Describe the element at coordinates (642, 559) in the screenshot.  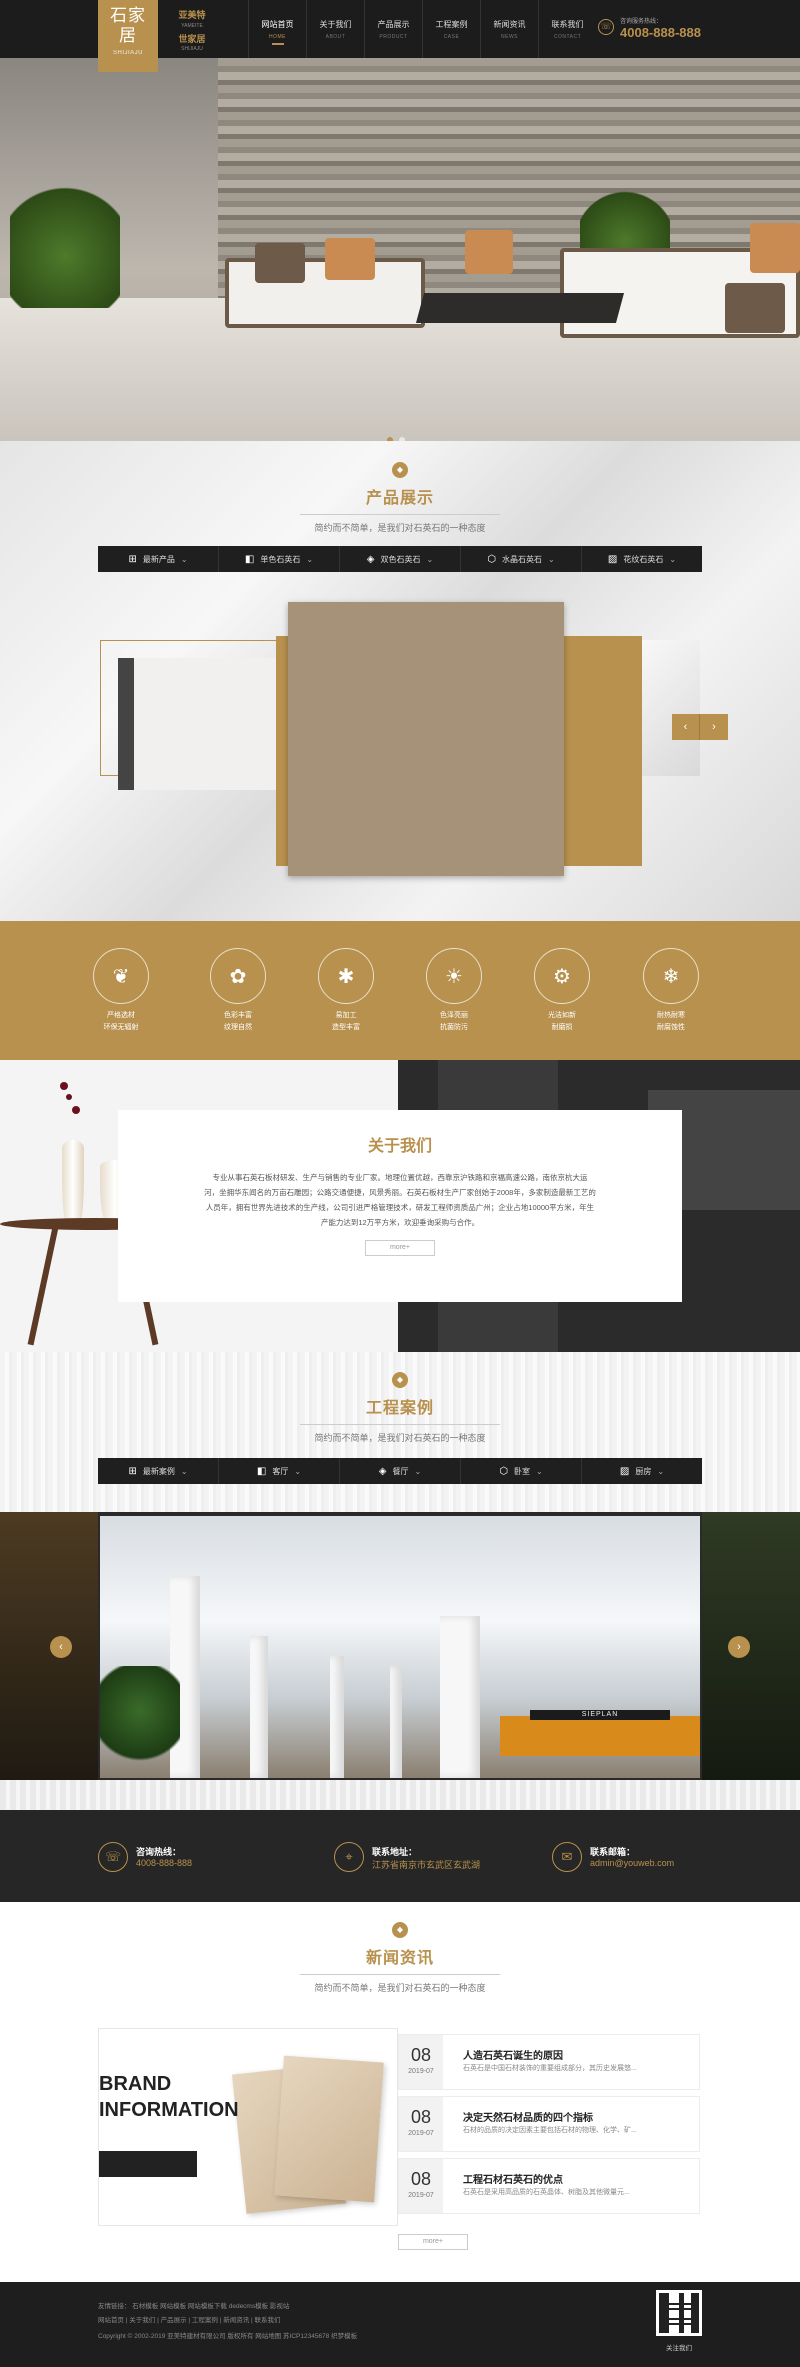
I see `tab-pattern: ▨ 花纹石英石 ⌄` at that location.